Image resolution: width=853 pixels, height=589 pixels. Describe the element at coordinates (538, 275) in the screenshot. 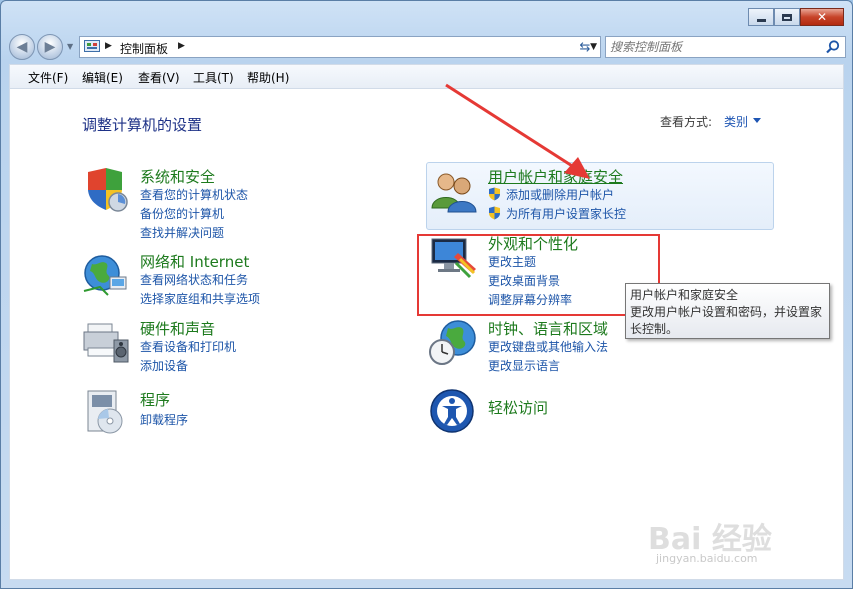

I see `red-highlight-box` at that location.